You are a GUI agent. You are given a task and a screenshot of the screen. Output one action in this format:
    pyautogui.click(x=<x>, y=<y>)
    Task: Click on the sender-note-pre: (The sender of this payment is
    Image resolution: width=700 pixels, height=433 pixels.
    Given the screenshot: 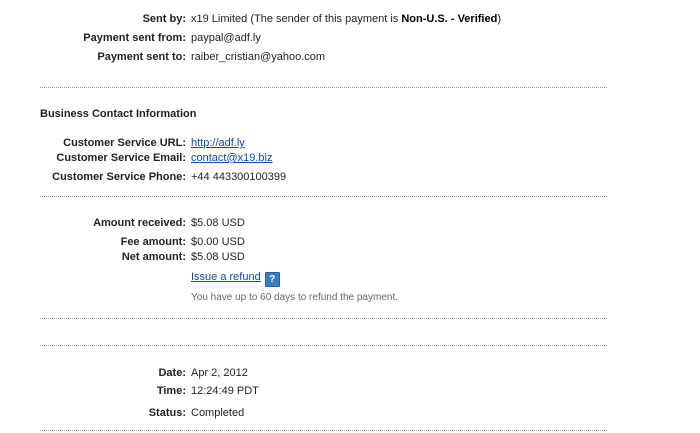 What is the action you would take?
    pyautogui.click(x=324, y=19)
    